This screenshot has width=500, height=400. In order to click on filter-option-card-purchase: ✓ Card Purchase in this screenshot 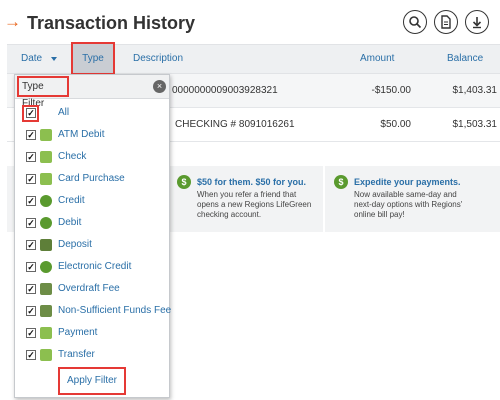, I will do `click(92, 179)`.